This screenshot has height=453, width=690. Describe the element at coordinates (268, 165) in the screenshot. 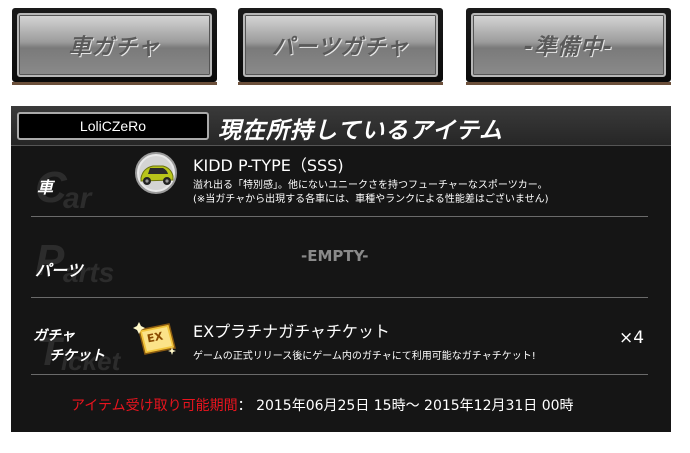

I see `car-item-name: KIDD P-TYPE（SSS)` at that location.